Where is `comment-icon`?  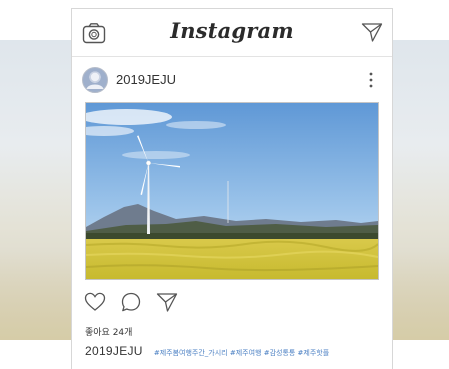
comment-icon is located at coordinates (131, 302).